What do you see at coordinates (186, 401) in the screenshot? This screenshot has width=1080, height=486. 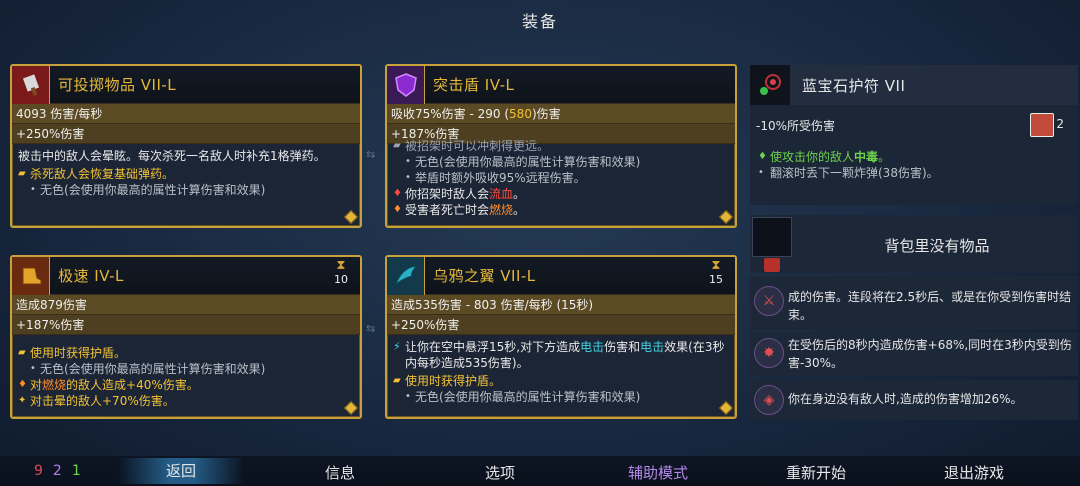 I see `effect-line: ✦ 对击晕的敌人+70%伤害。` at bounding box center [186, 401].